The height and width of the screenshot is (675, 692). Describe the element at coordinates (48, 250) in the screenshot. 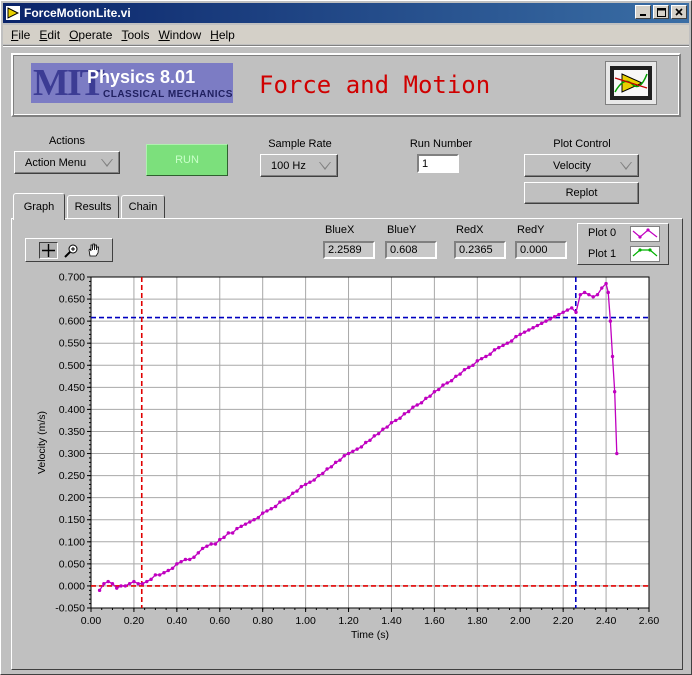

I see `crosshair-button` at that location.